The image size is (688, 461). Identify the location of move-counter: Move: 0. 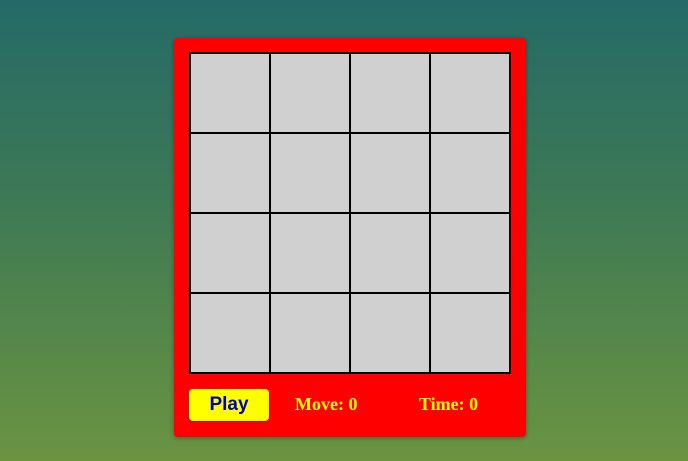
(326, 404).